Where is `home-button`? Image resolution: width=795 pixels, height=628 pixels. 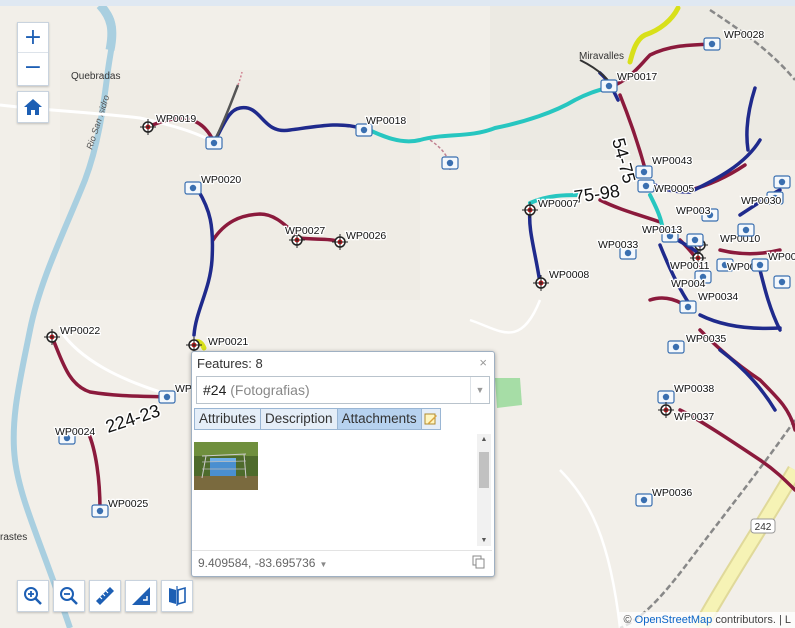
home-button is located at coordinates (33, 107).